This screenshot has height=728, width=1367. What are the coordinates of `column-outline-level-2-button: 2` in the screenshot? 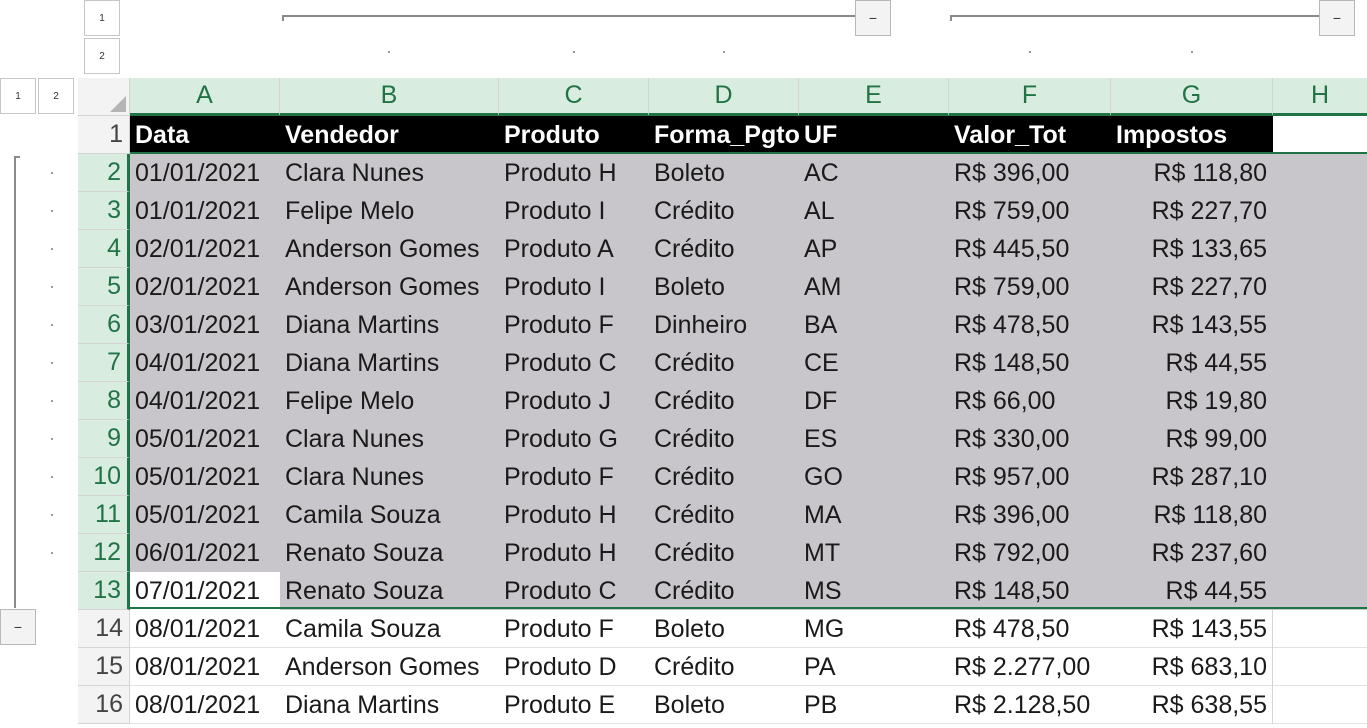 It's located at (102, 56).